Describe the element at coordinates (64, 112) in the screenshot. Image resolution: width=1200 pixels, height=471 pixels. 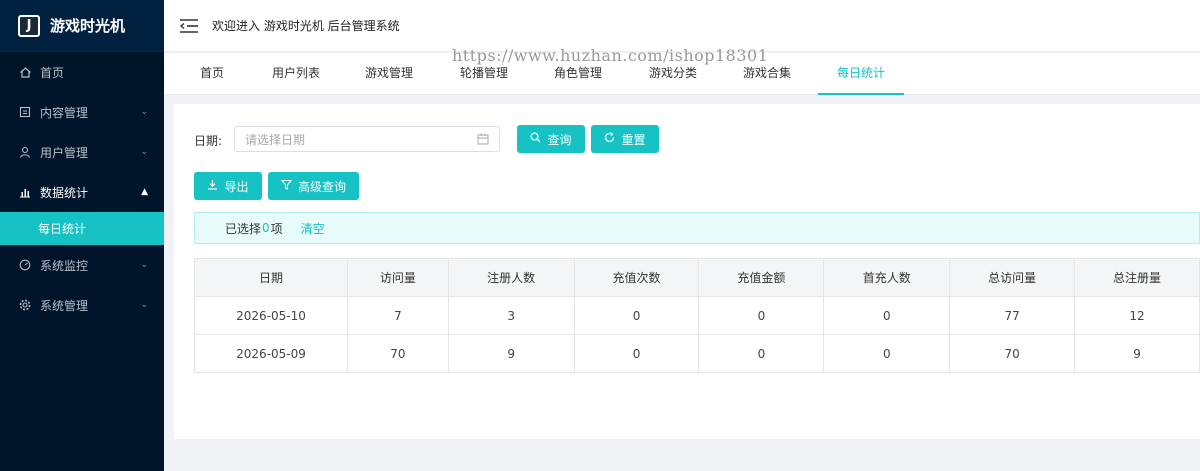
I see `sidebar-item-label: 内容管理` at that location.